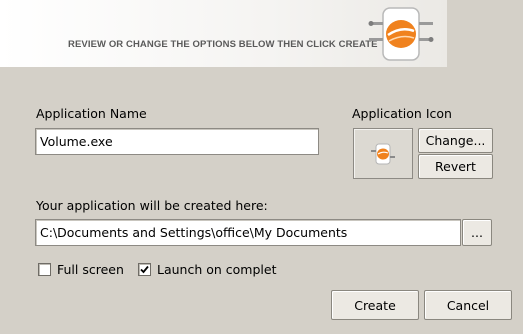 The width and height of the screenshot is (523, 334). I want to click on fullscreen-checkbox, so click(44, 269).